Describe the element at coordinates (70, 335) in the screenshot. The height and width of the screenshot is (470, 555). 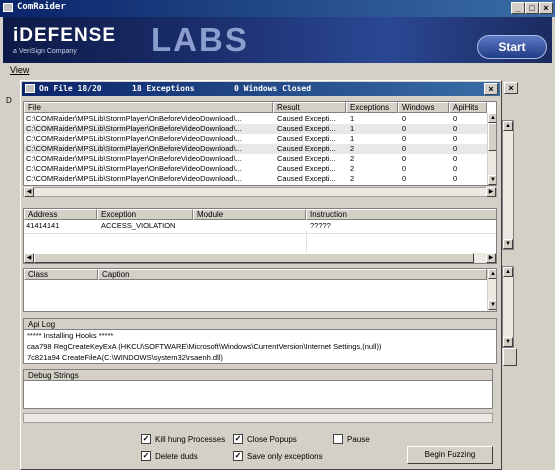
I see `api-log-line: ***** Installing Hooks *****` at that location.